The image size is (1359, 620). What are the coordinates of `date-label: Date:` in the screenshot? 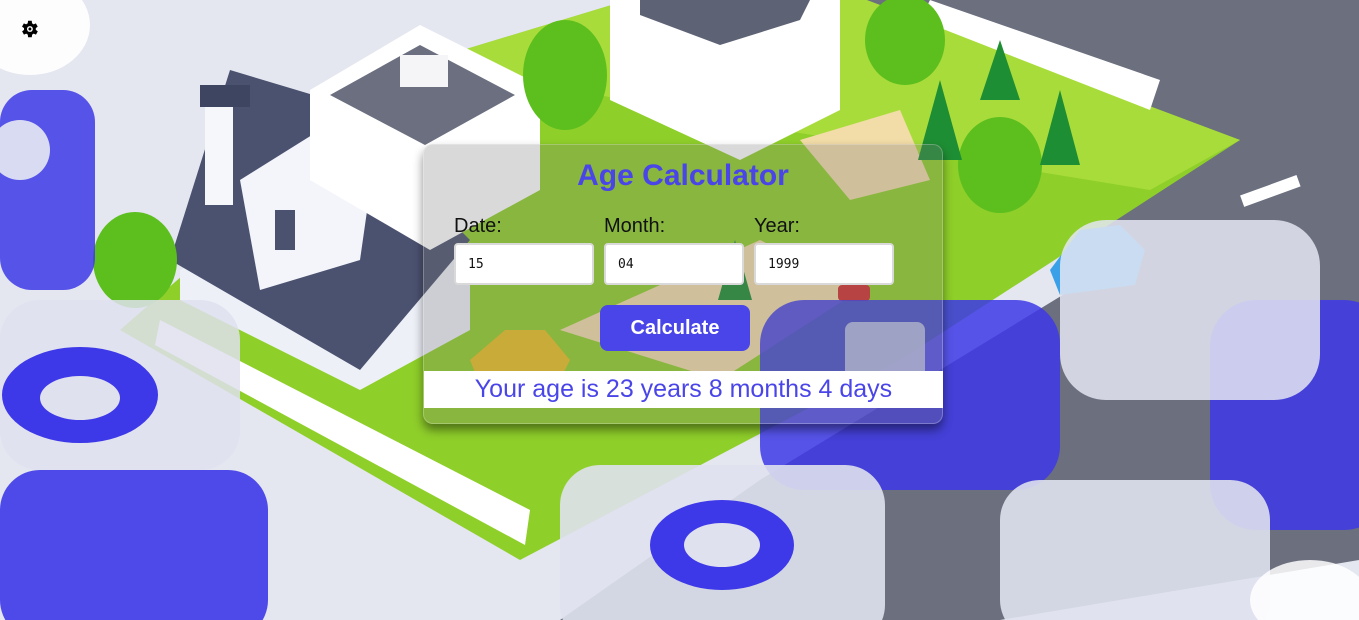 It's located at (478, 226).